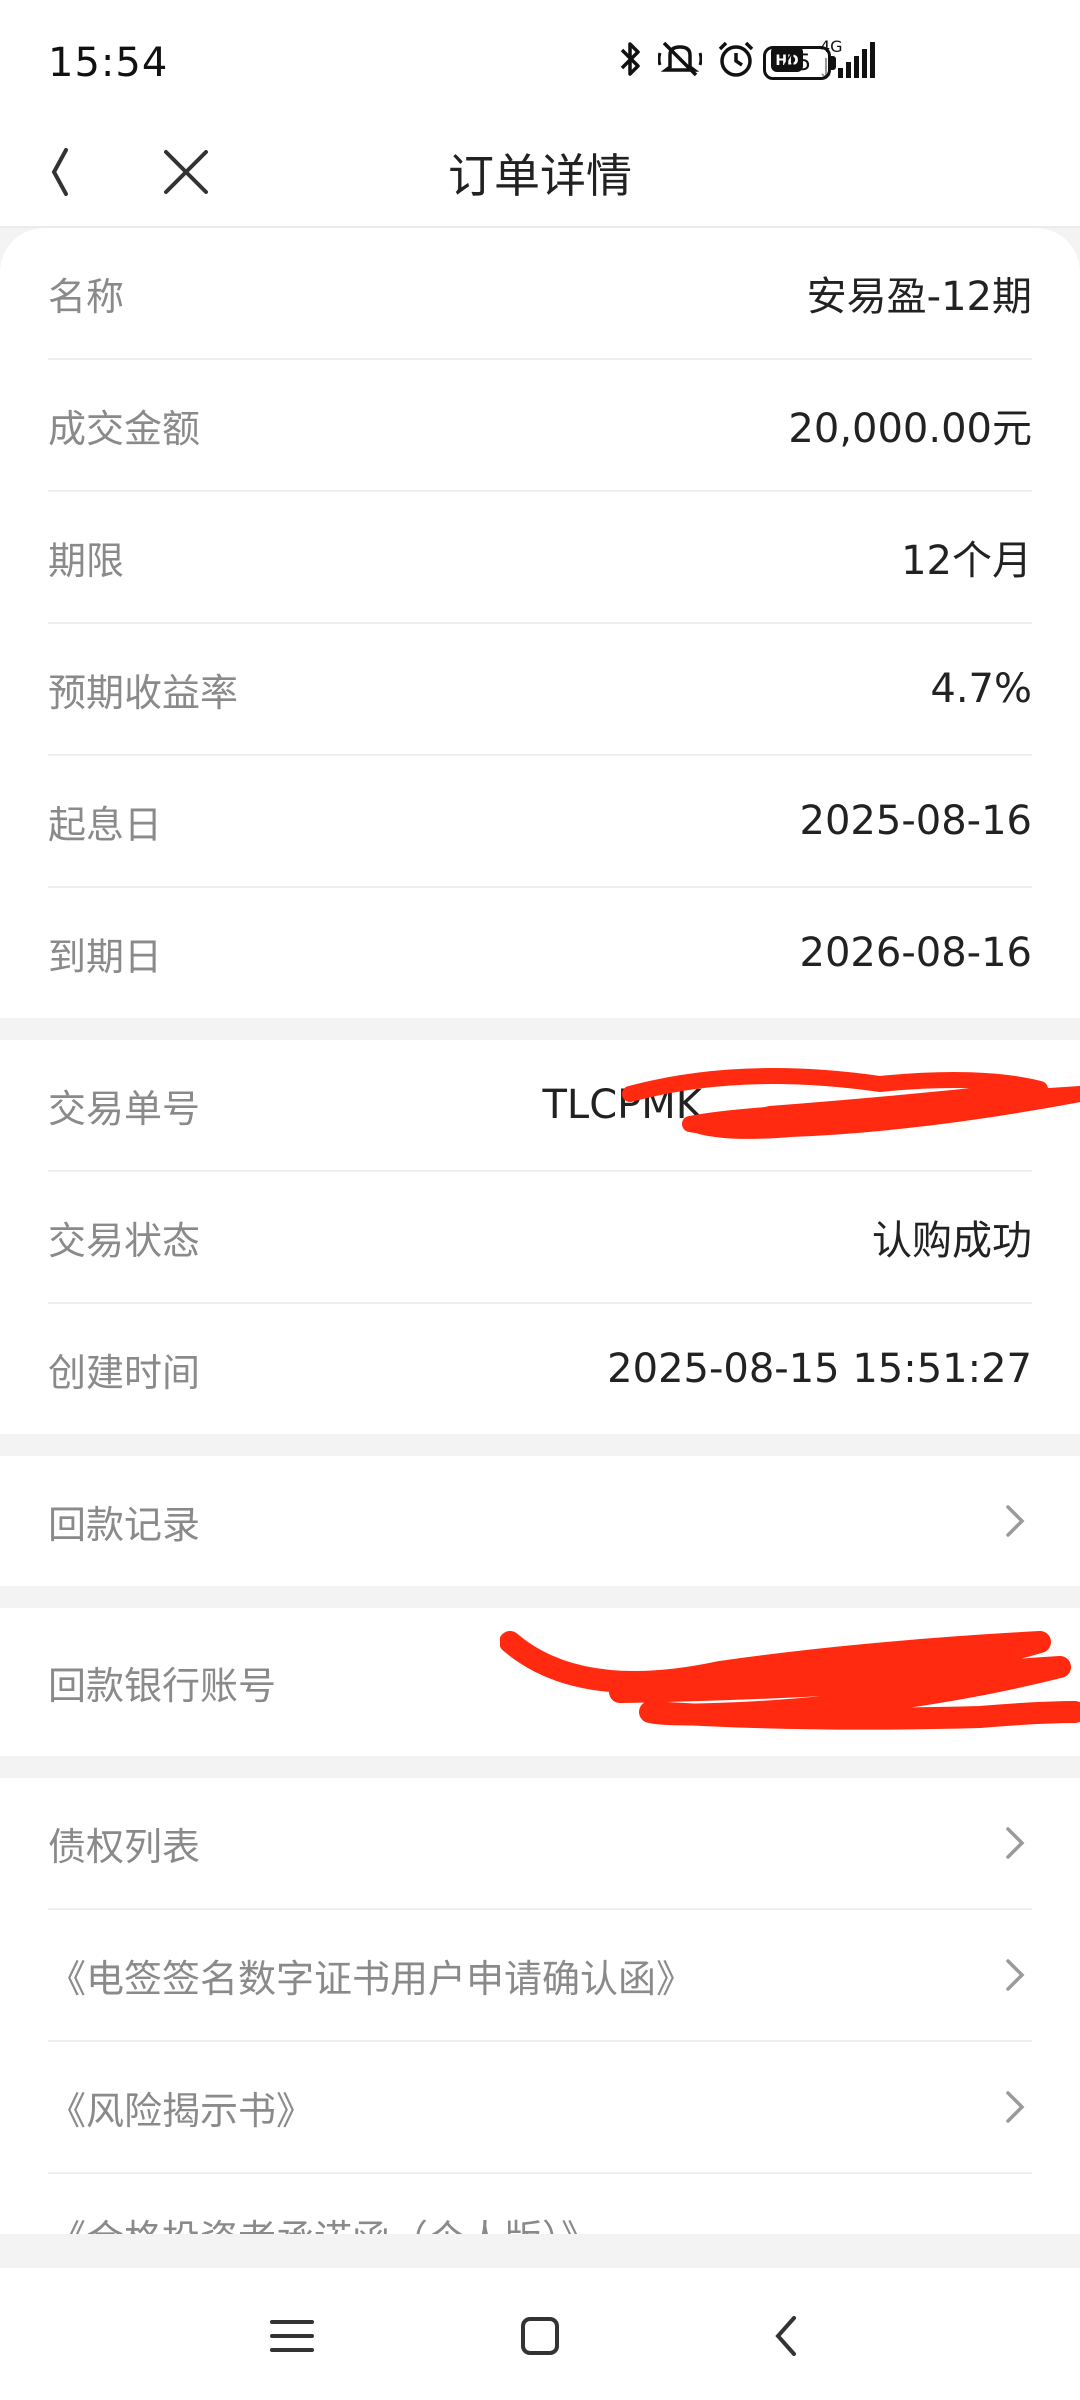  What do you see at coordinates (919, 297) in the screenshot?
I see `row-value: 安易盈-12期` at bounding box center [919, 297].